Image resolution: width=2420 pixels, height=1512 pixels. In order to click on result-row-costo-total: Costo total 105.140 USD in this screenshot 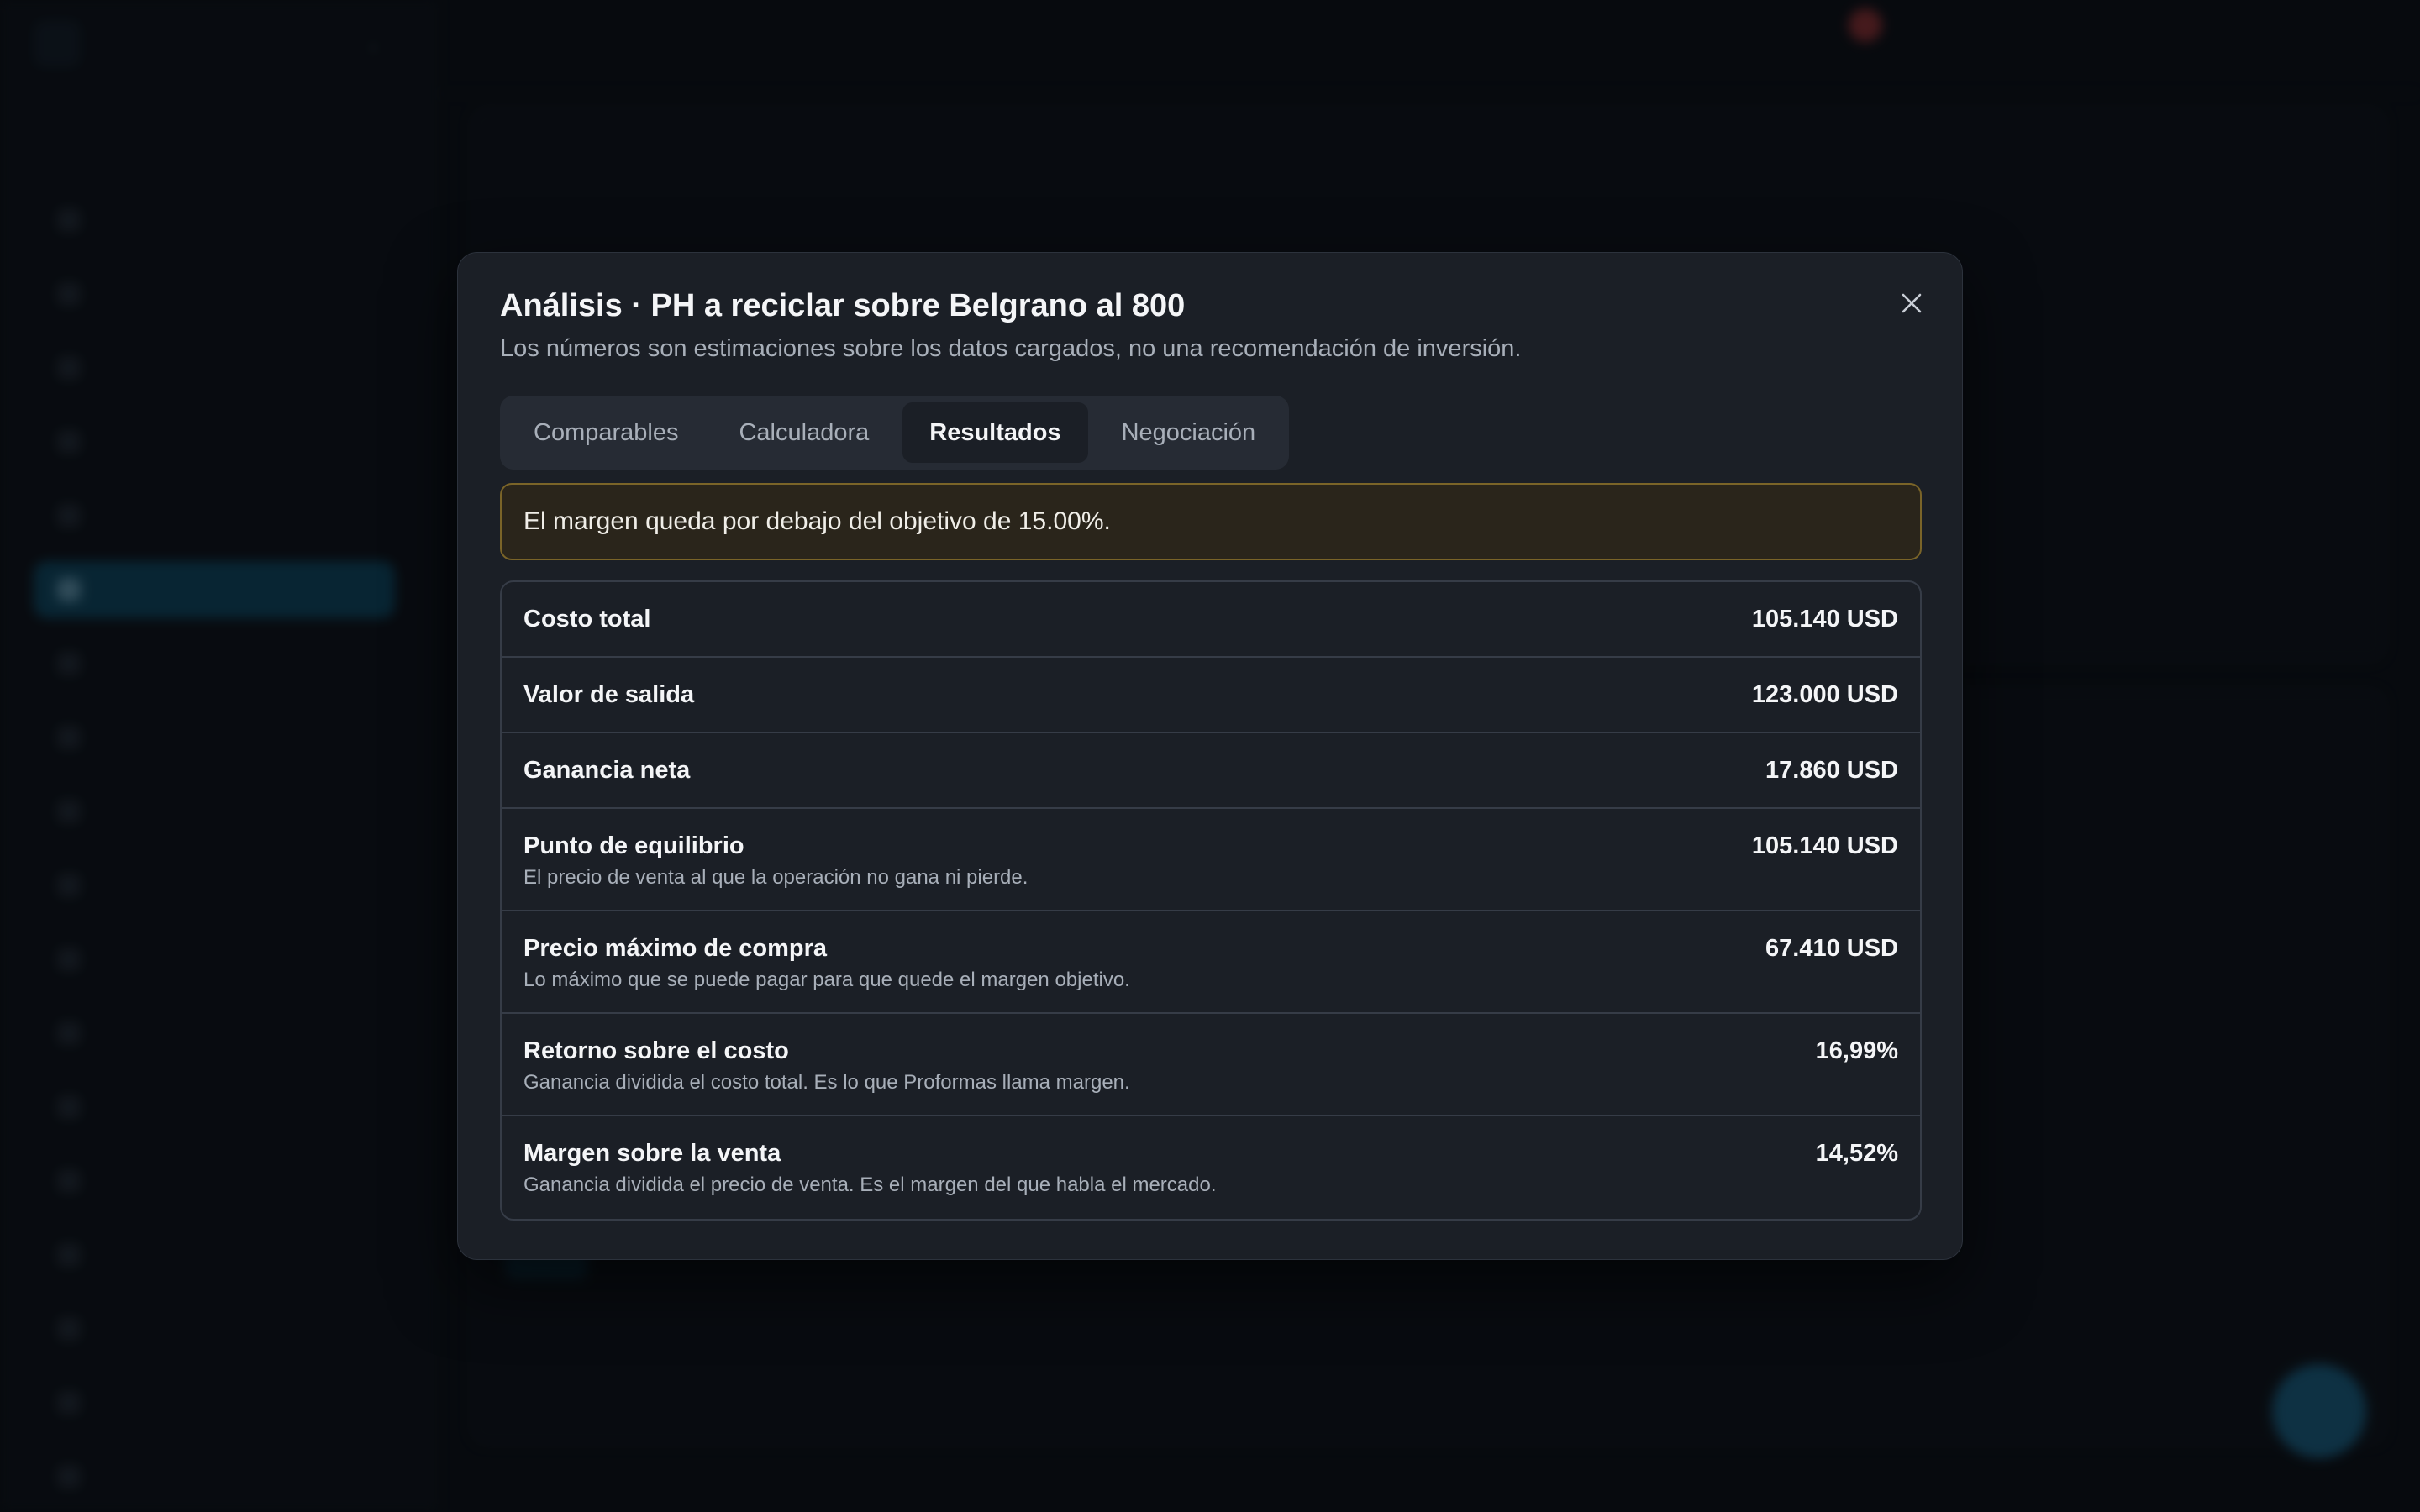, I will do `click(1211, 620)`.